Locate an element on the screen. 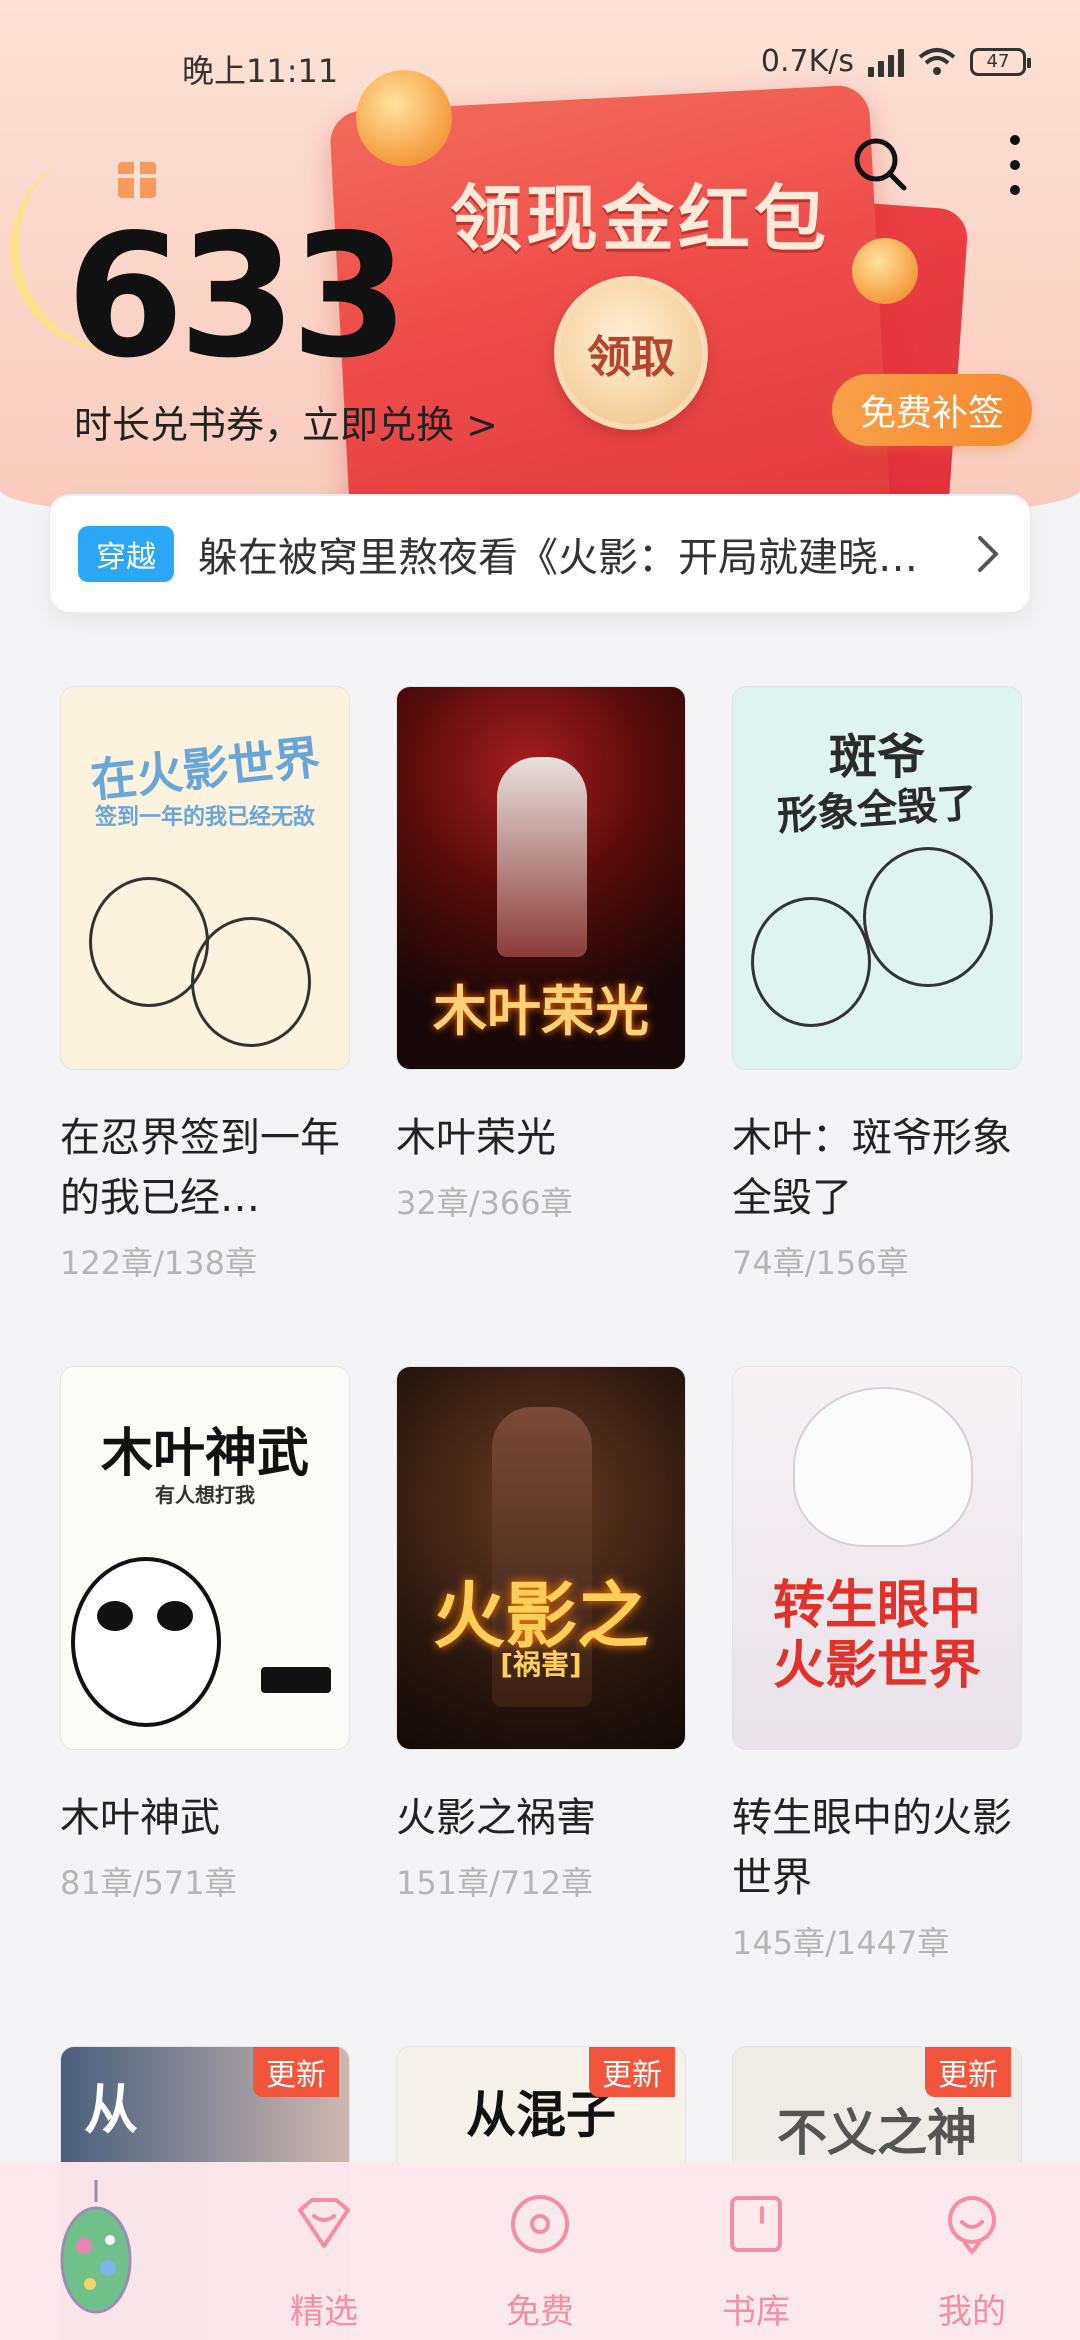  mascot-lantern-icon is located at coordinates (96, 2255).